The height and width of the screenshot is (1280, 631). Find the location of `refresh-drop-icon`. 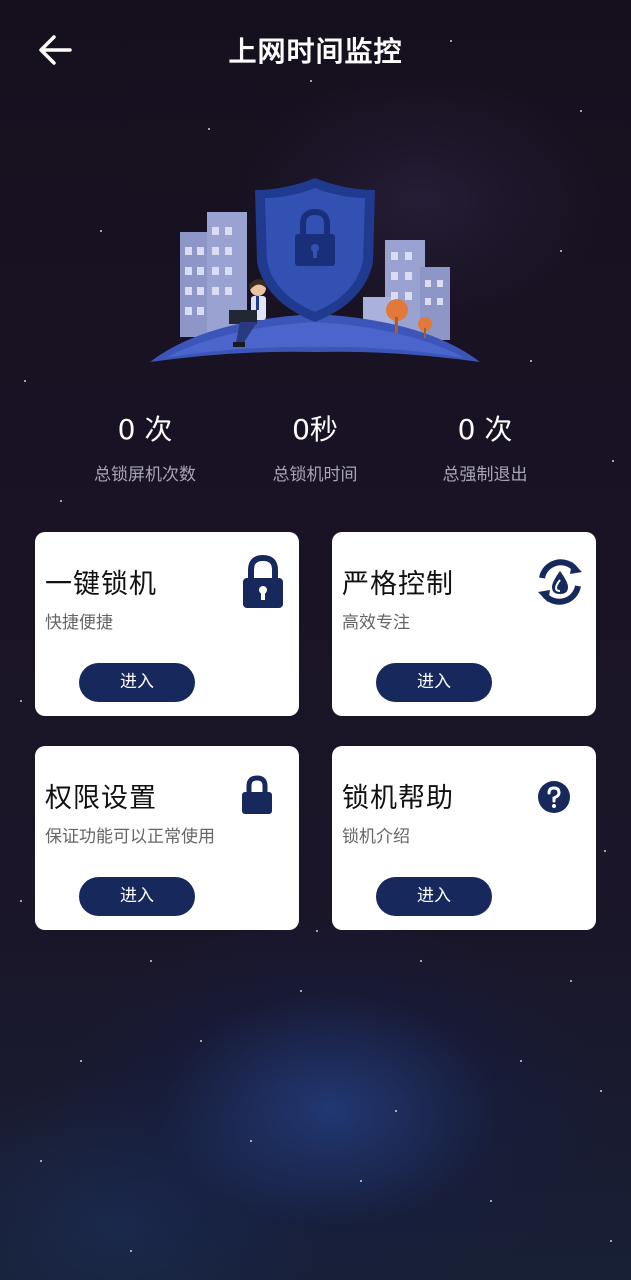

refresh-drop-icon is located at coordinates (560, 582).